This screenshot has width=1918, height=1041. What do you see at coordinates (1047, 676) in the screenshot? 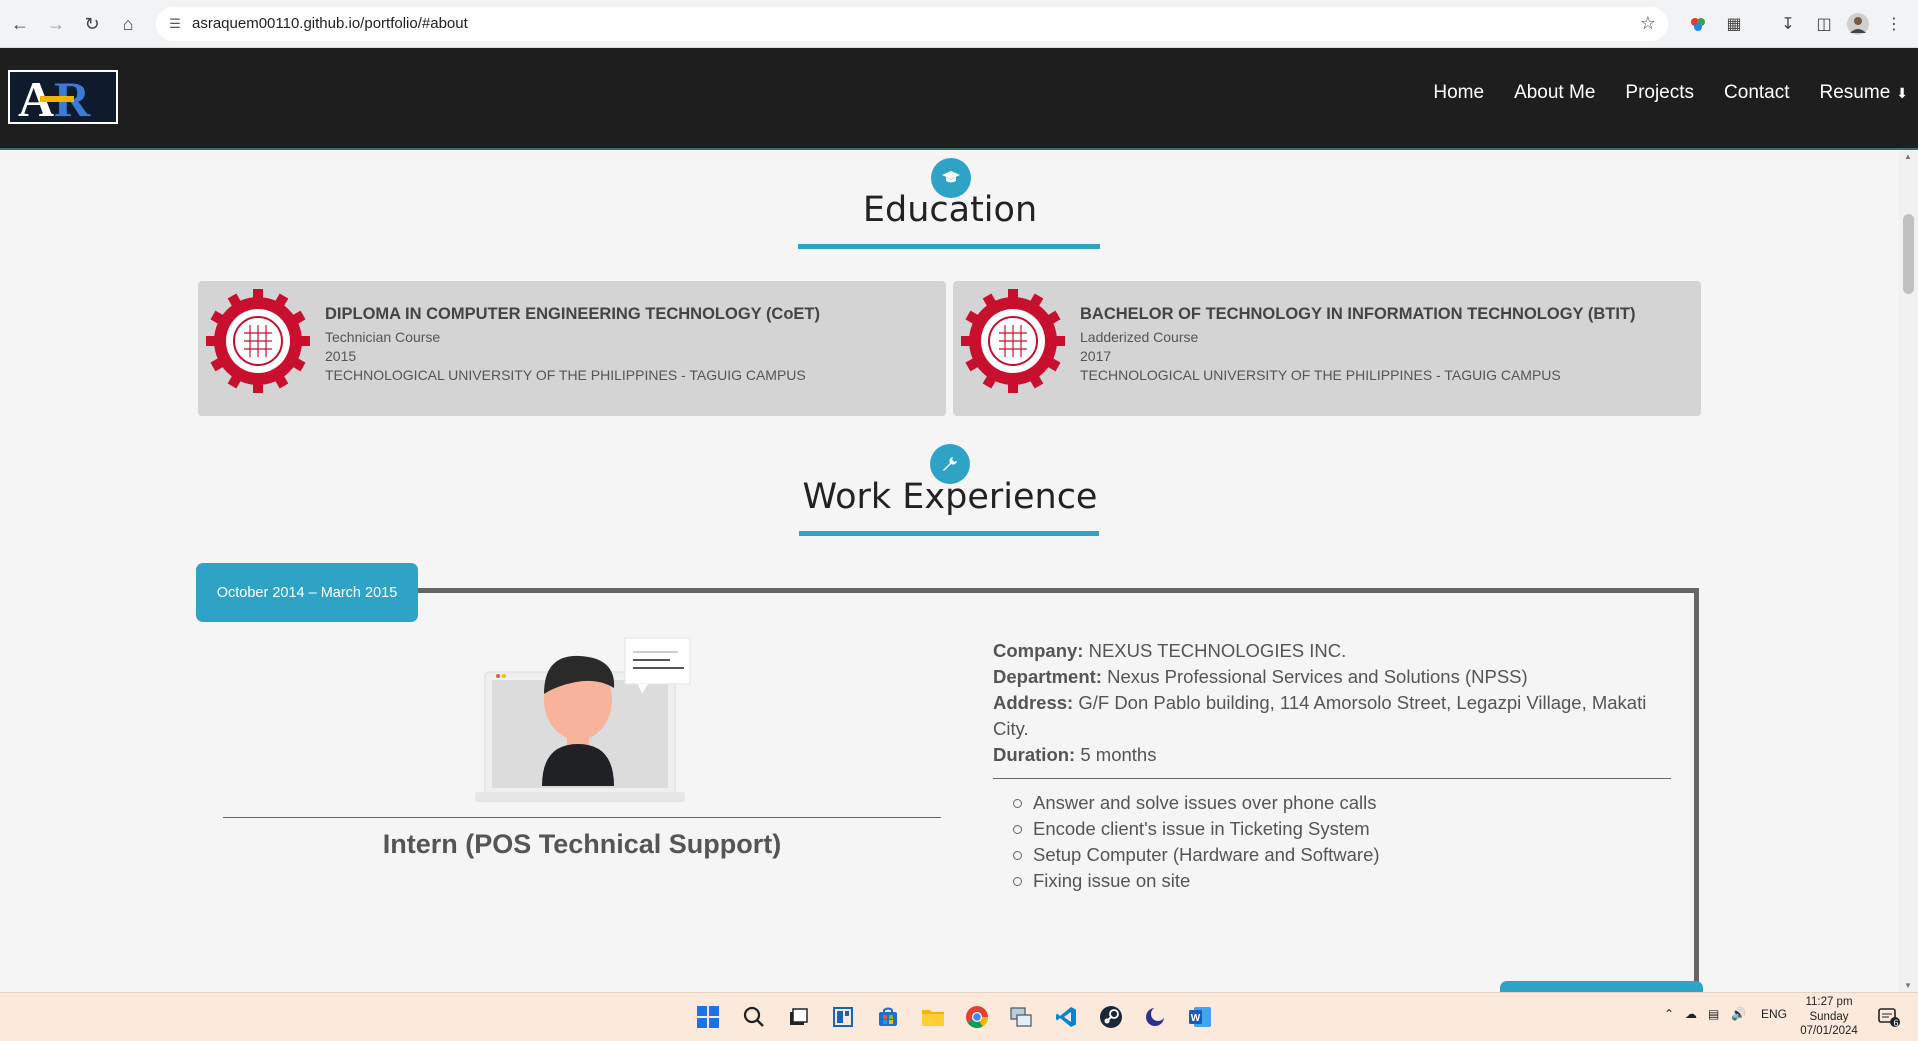
I see `department-label: Department:` at bounding box center [1047, 676].